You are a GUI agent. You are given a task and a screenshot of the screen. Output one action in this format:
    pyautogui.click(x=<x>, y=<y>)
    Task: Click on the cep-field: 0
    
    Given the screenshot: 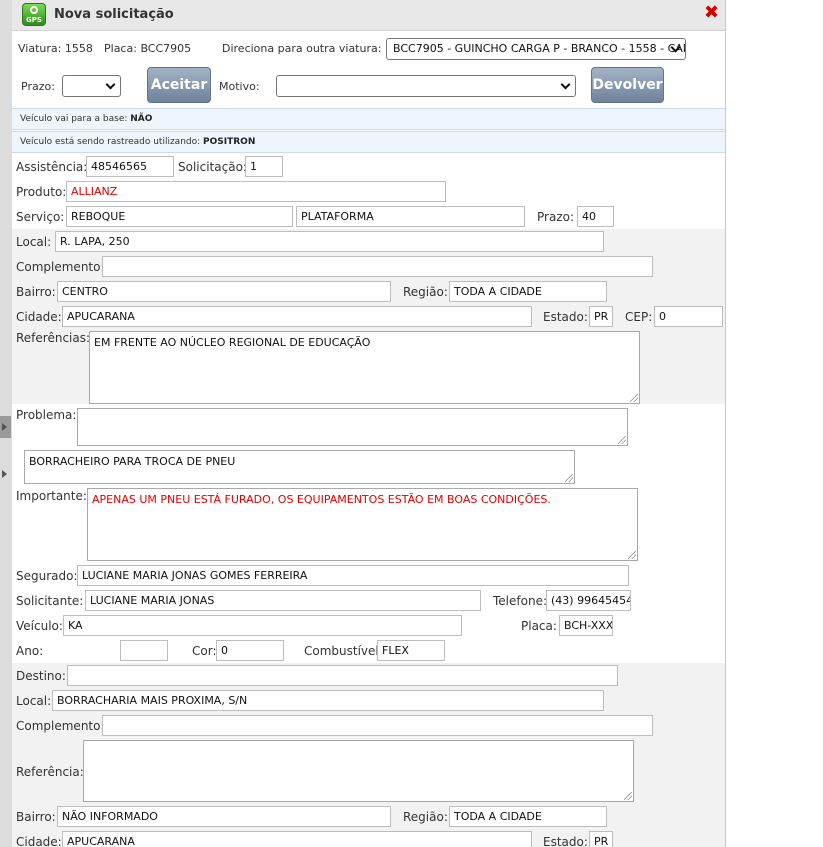 What is the action you would take?
    pyautogui.click(x=688, y=316)
    